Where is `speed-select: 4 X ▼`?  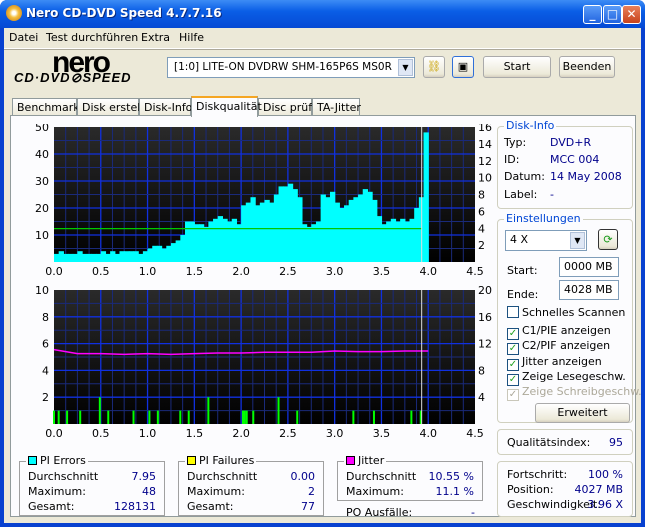 speed-select: 4 X ▼ is located at coordinates (546, 240).